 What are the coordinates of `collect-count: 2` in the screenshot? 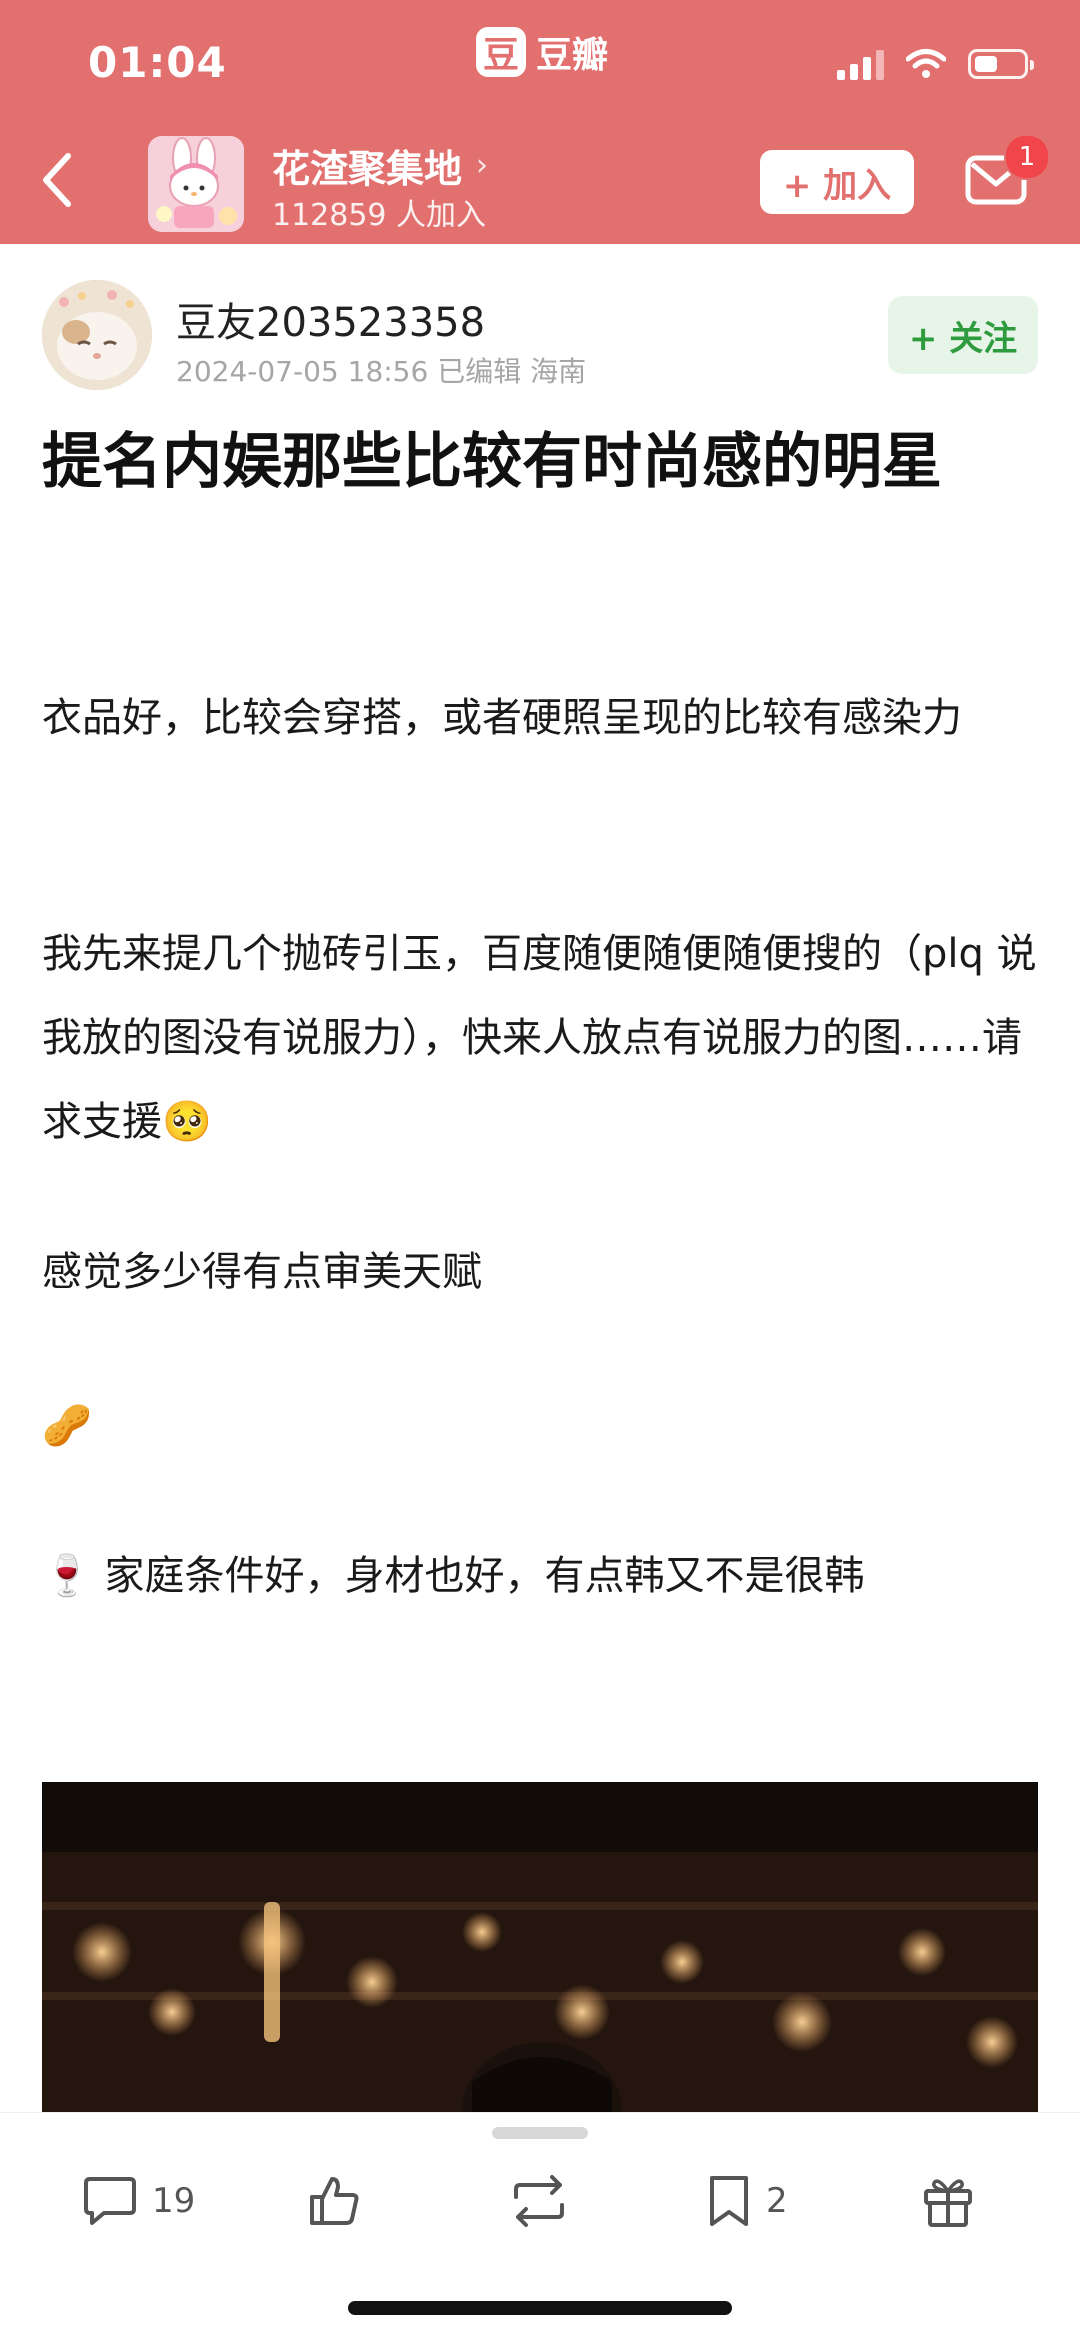 It's located at (777, 2201).